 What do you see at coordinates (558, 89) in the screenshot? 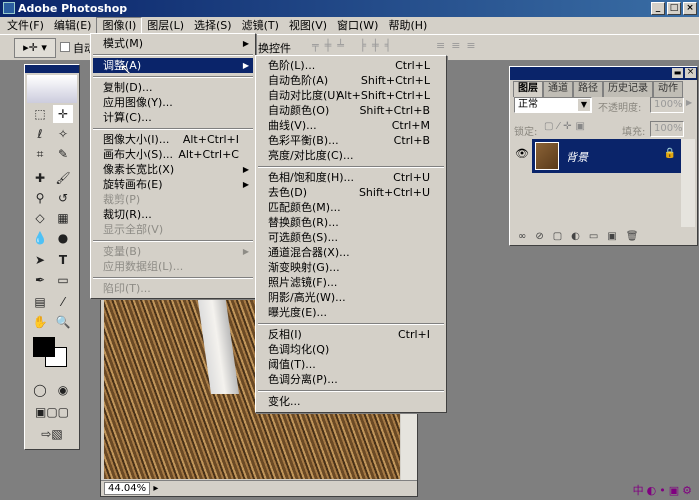
I see `tab-1: 通道` at bounding box center [558, 89].